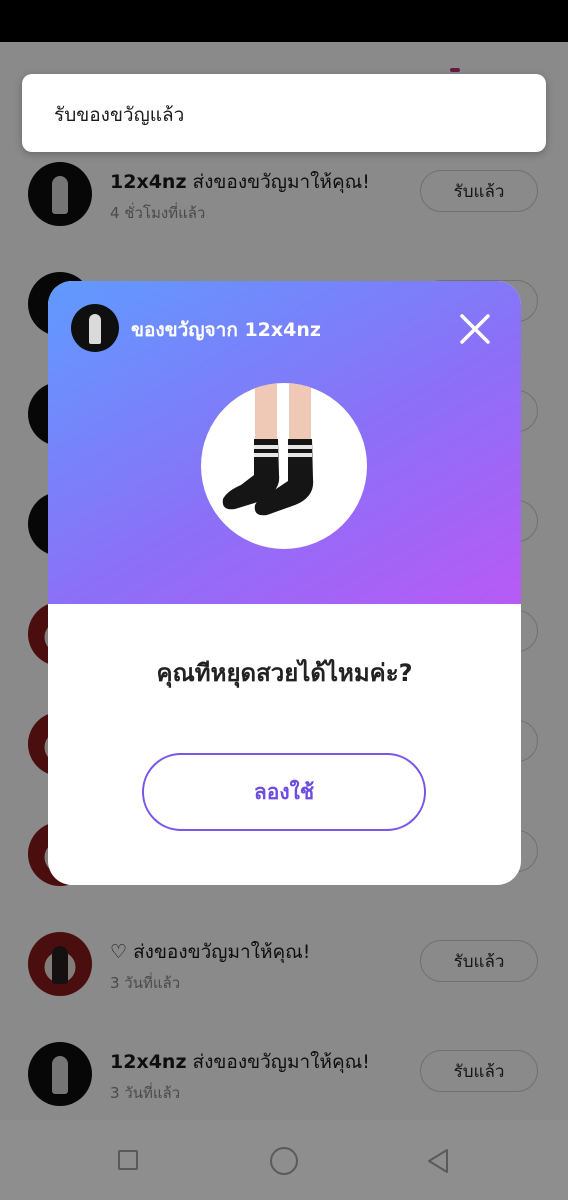 Image resolution: width=568 pixels, height=1200 pixels. I want to click on gift-modal-title: ของขวัญจาก 12x4nz, so click(226, 330).